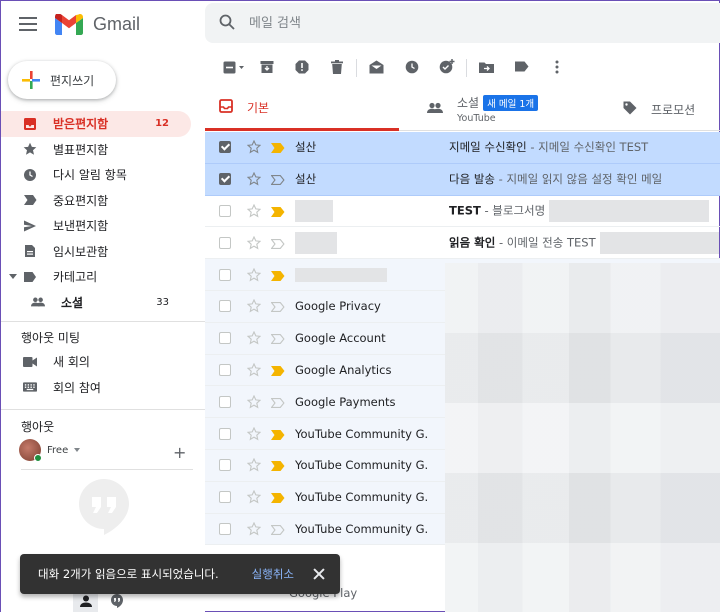  What do you see at coordinates (31, 80) in the screenshot?
I see `plus-icon` at bounding box center [31, 80].